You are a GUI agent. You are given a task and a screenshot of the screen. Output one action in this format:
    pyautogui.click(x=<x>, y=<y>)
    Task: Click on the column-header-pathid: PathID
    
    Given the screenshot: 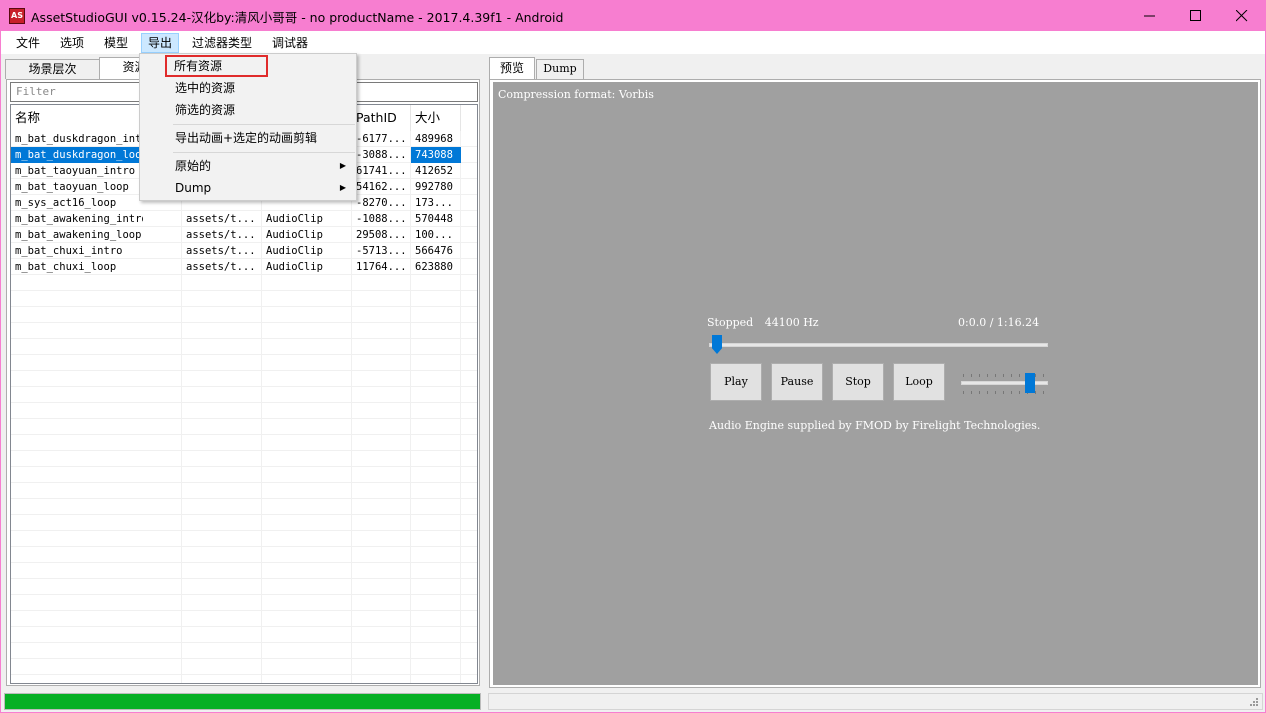 What is the action you would take?
    pyautogui.click(x=381, y=118)
    